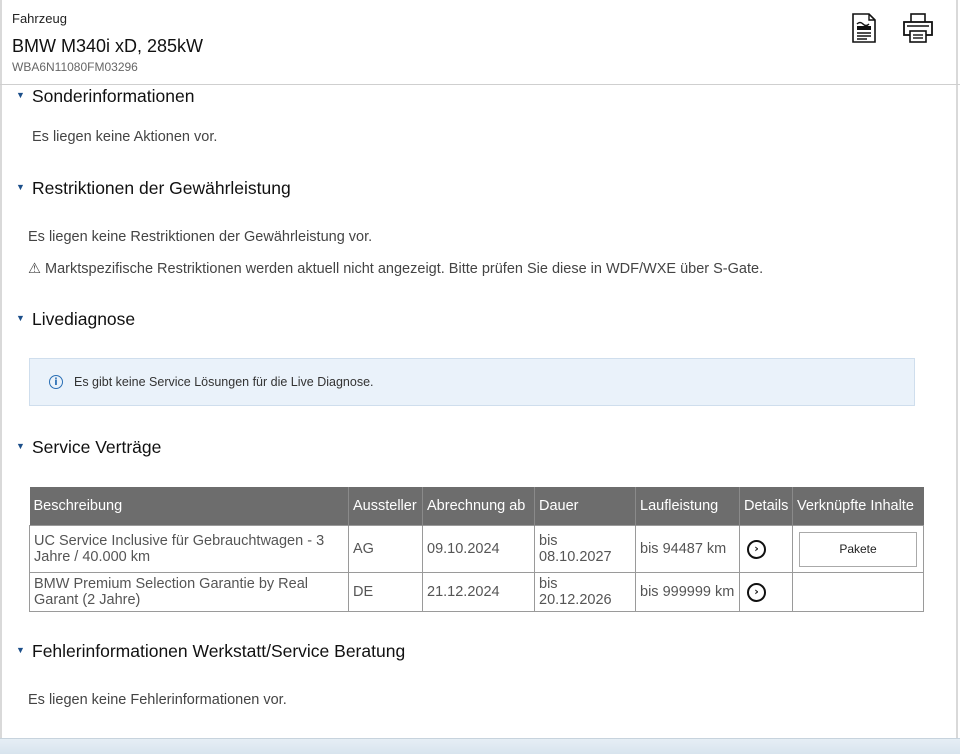  I want to click on cell-abrechnung: 09.10.2024, so click(478, 549).